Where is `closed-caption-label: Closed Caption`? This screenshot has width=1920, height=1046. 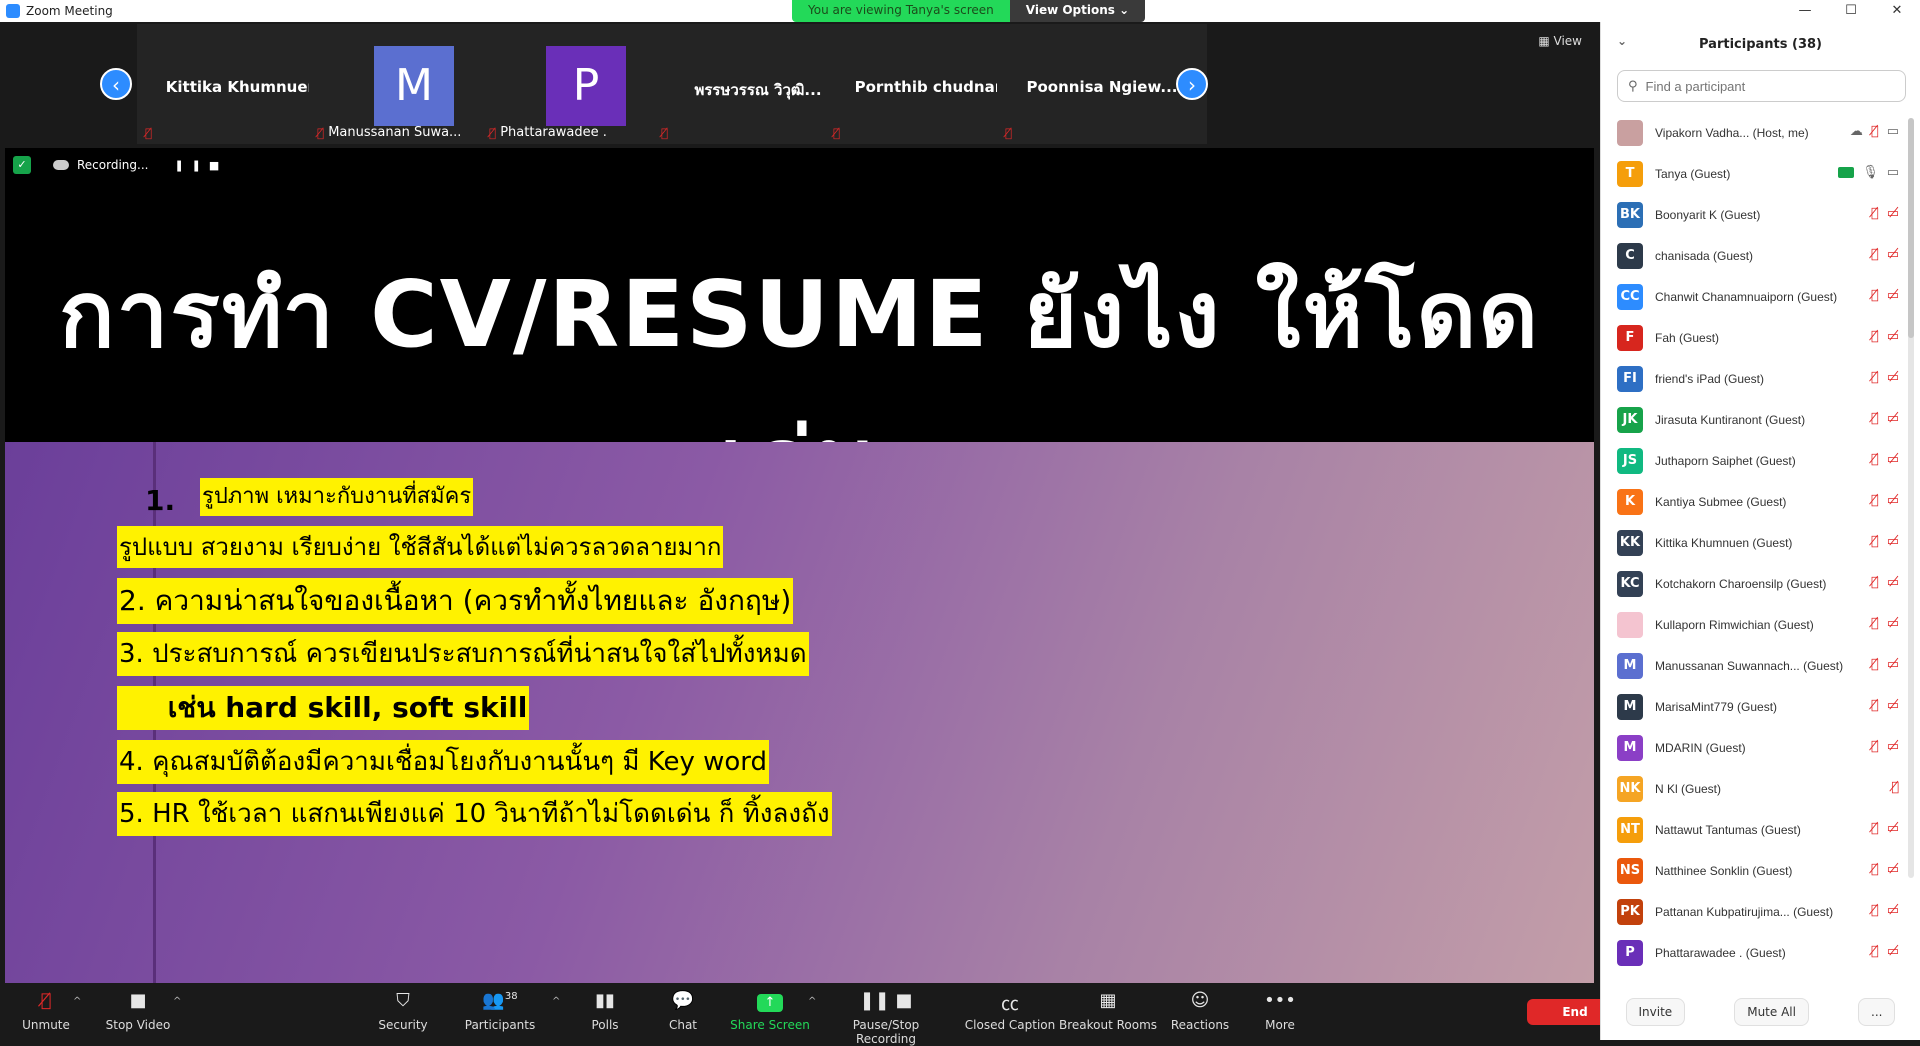 closed-caption-label: Closed Caption is located at coordinates (1010, 1025).